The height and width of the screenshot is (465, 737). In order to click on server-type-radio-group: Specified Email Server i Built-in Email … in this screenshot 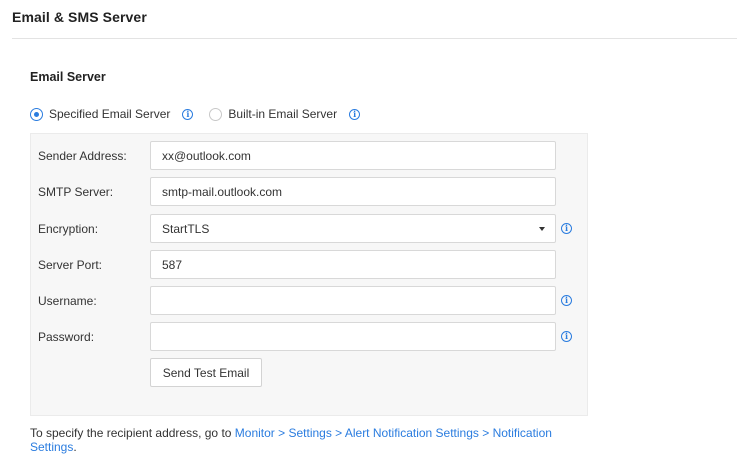, I will do `click(195, 114)`.